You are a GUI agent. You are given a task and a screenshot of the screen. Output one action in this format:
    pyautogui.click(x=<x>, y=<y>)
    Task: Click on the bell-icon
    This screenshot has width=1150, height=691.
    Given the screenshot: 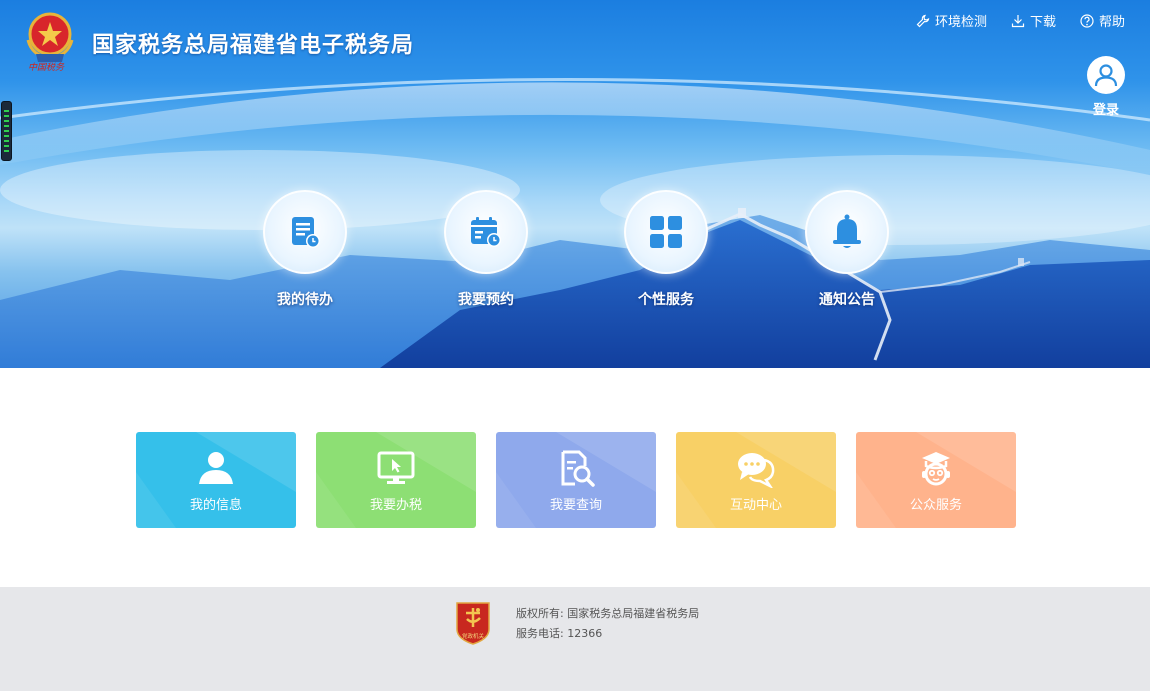 What is the action you would take?
    pyautogui.click(x=847, y=231)
    